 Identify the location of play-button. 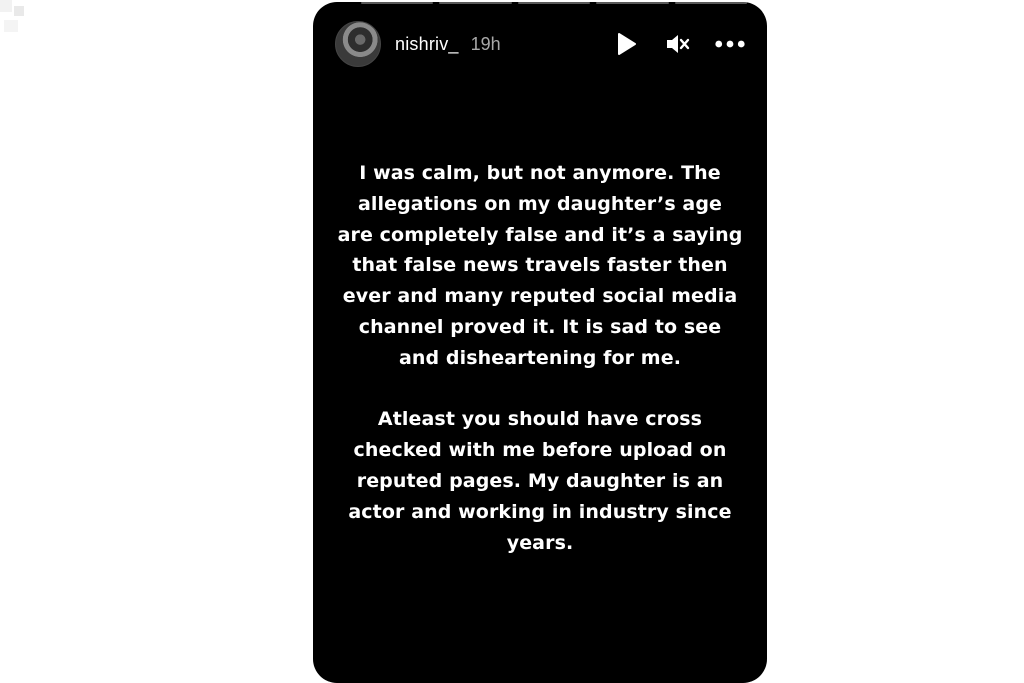
(626, 44).